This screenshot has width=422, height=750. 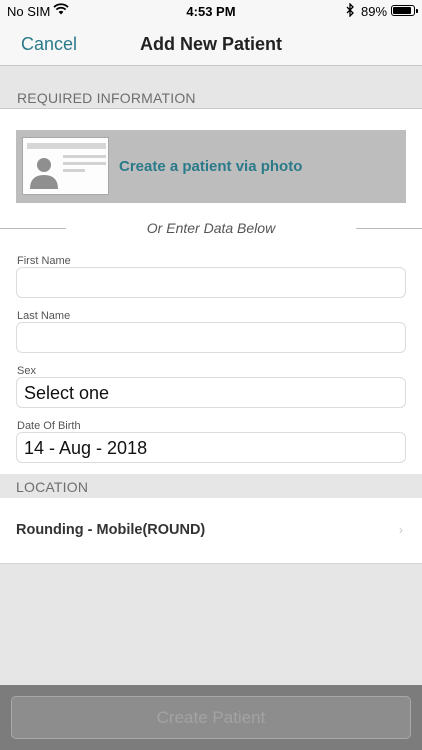 I want to click on location-selector: Rounding - Mobile(ROUND) ›, so click(x=211, y=531).